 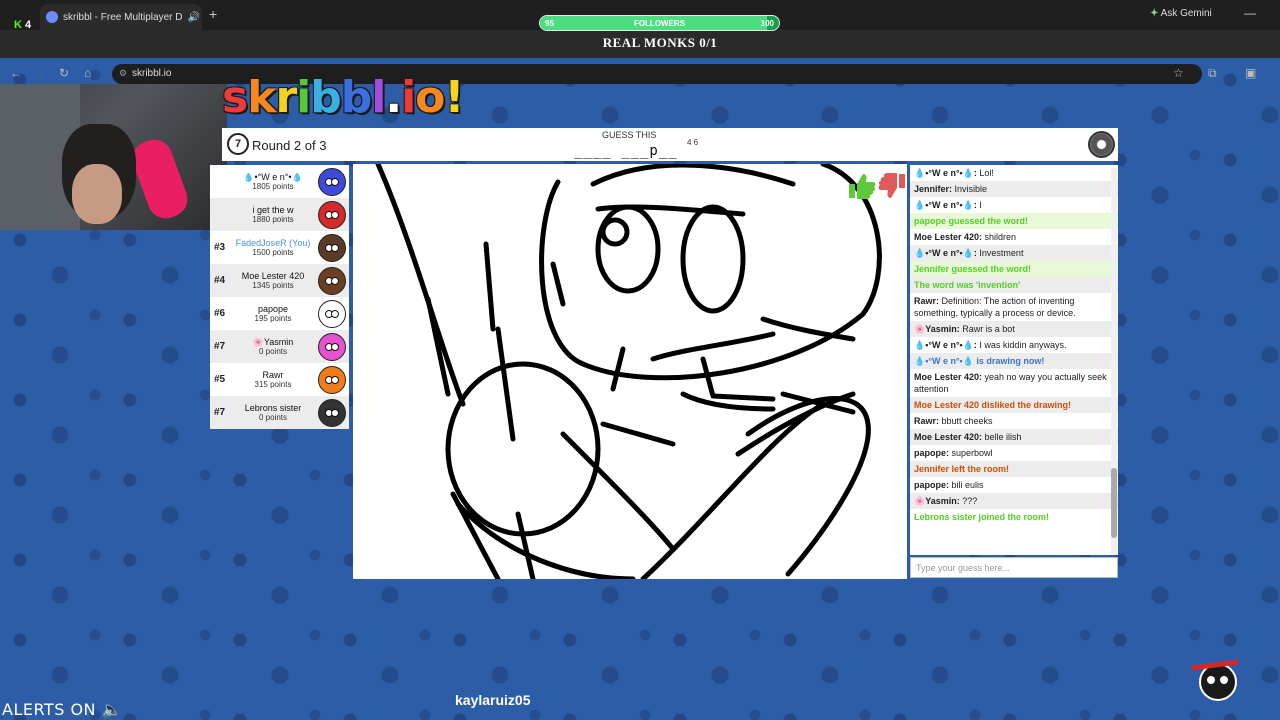 I want to click on player-row: #3 FadedJoseR (You) 1500 points, so click(x=279, y=247).